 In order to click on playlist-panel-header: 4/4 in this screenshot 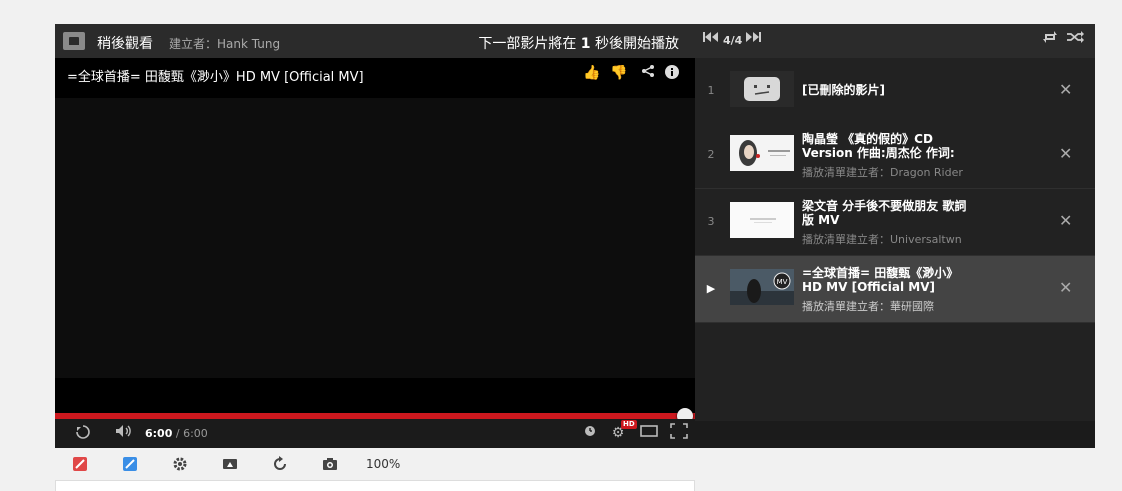, I will do `click(895, 41)`.